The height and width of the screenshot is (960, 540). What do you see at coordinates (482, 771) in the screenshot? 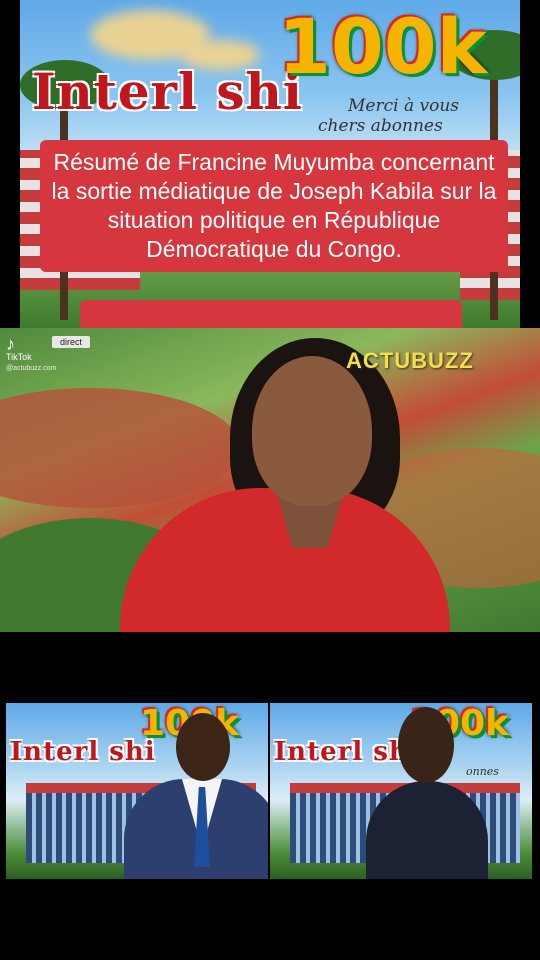
I see `thanks-fragment: onnes` at bounding box center [482, 771].